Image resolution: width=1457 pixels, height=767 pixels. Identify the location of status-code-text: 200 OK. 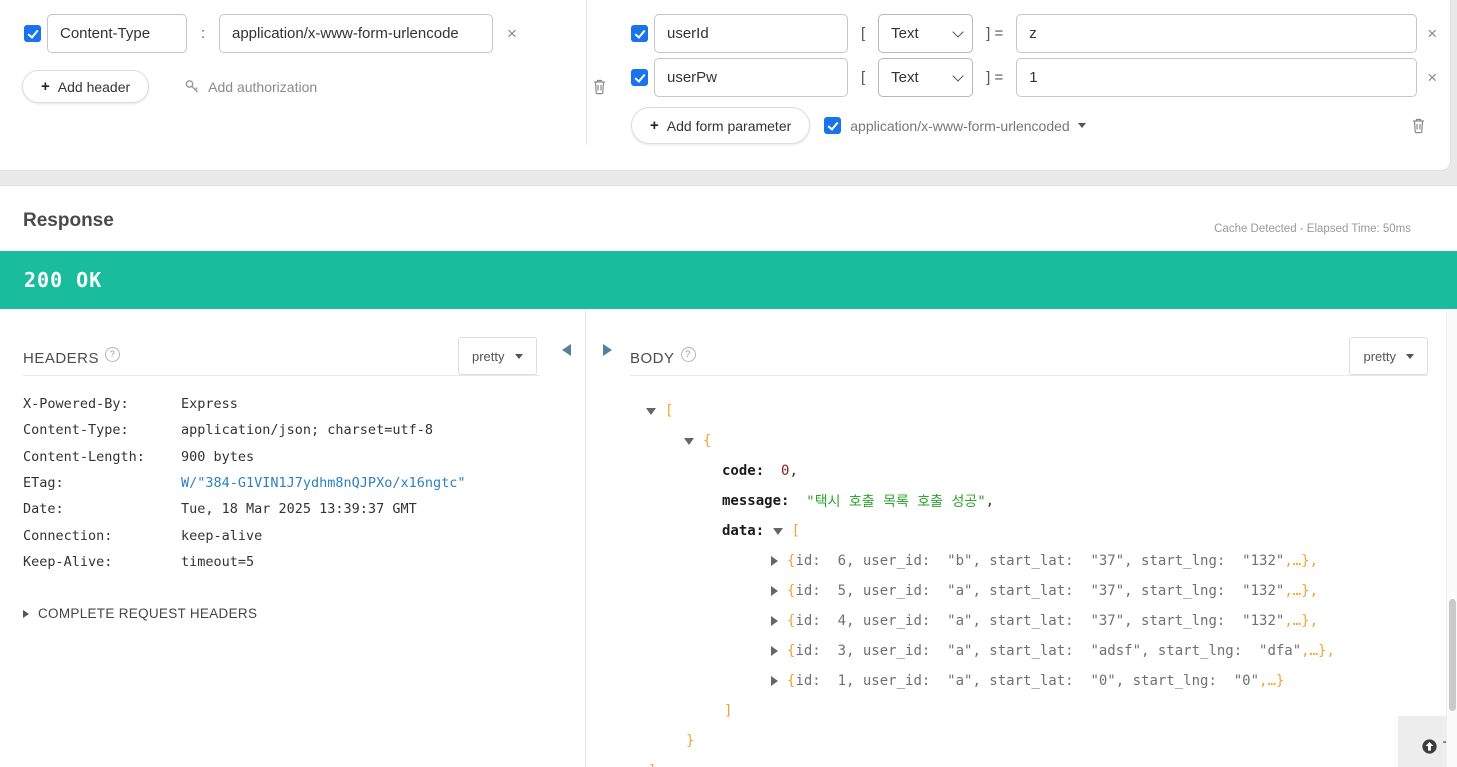
(63, 280).